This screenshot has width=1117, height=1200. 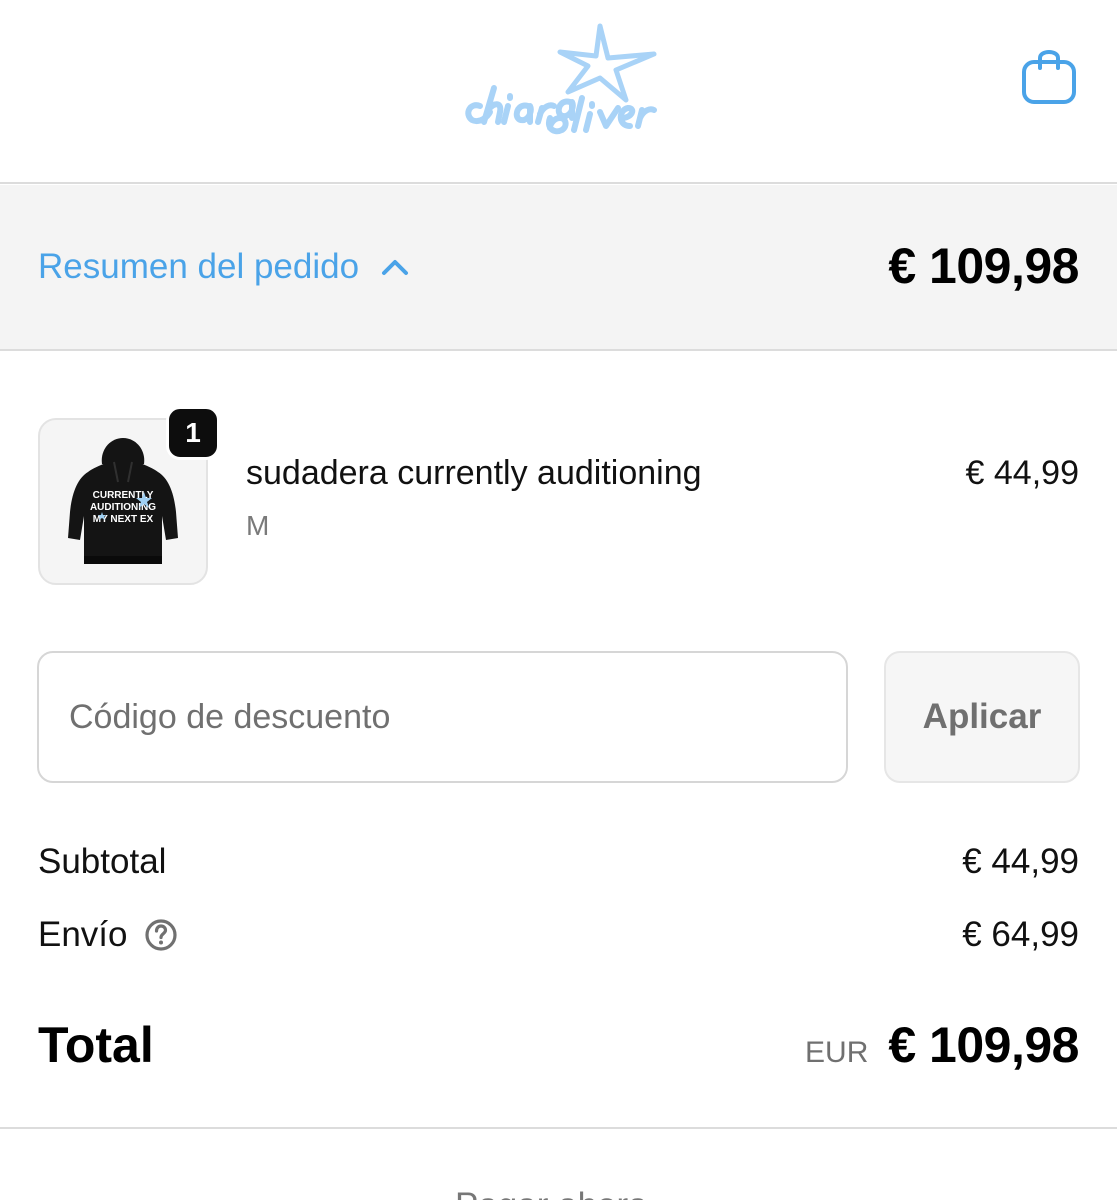 I want to click on order-summary-toggle: Resumen del pedido € 109,98, so click(x=558, y=268).